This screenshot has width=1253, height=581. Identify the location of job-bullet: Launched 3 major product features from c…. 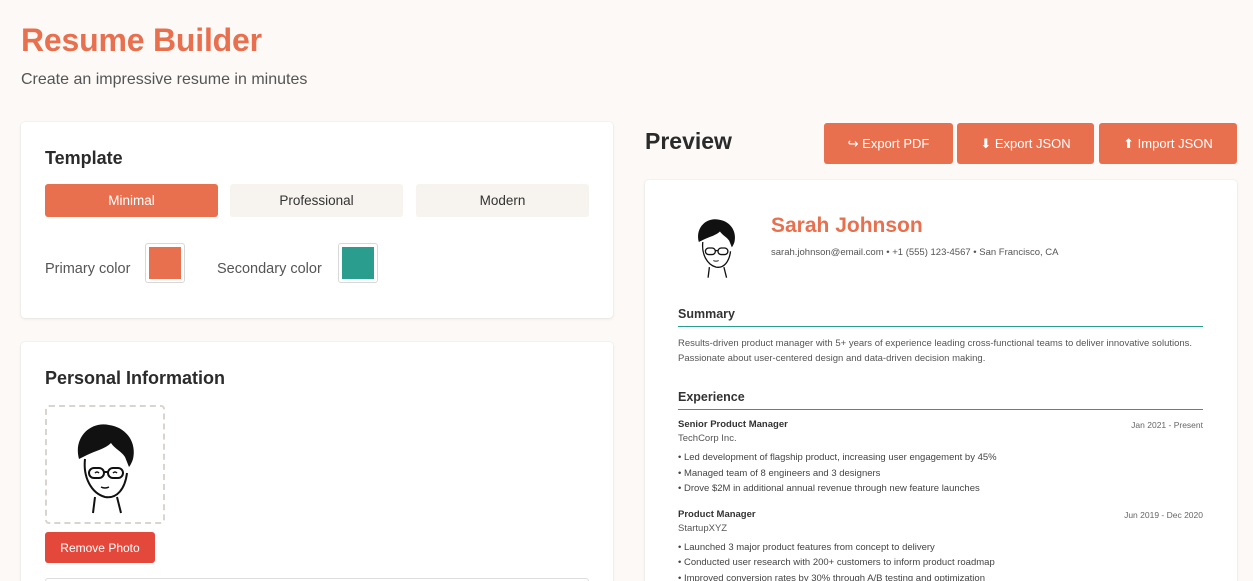
(940, 548).